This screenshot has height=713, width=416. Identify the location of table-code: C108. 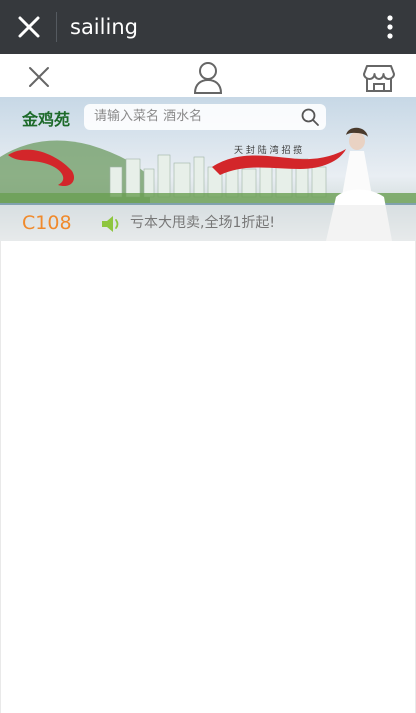
(47, 223).